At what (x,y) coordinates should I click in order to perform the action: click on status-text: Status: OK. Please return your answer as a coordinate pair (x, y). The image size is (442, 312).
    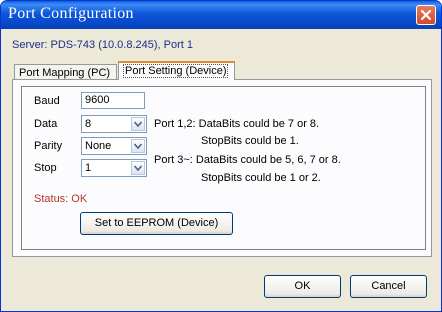
    Looking at the image, I should click on (61, 199).